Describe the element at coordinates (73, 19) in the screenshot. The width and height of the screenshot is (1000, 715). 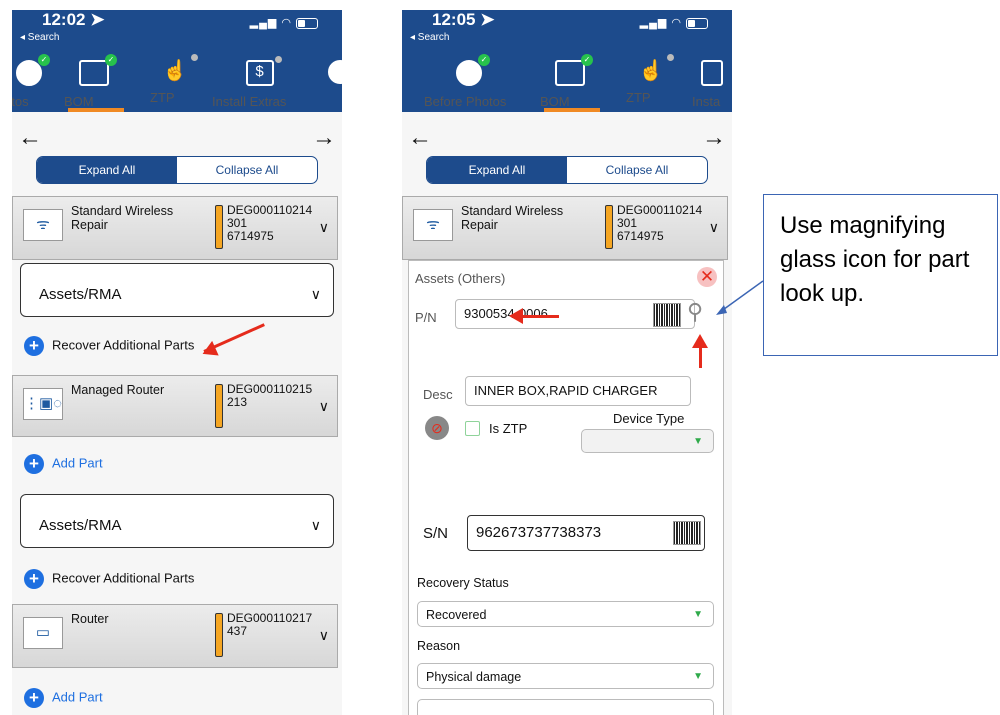
I see `status-time: 12:02 ➤` at that location.